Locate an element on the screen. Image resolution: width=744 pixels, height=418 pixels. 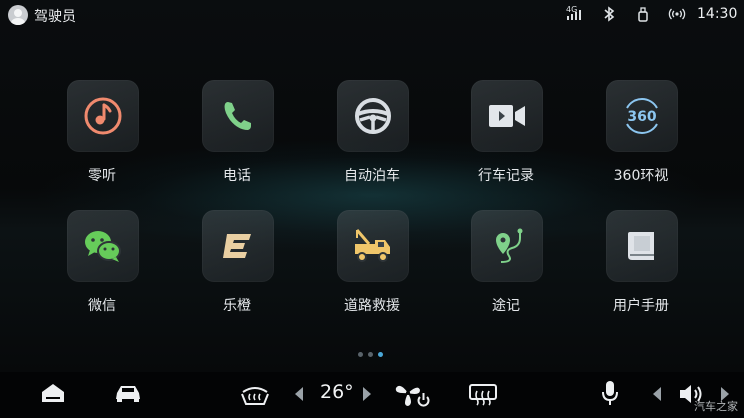
video-camera-icon is located at coordinates (507, 116).